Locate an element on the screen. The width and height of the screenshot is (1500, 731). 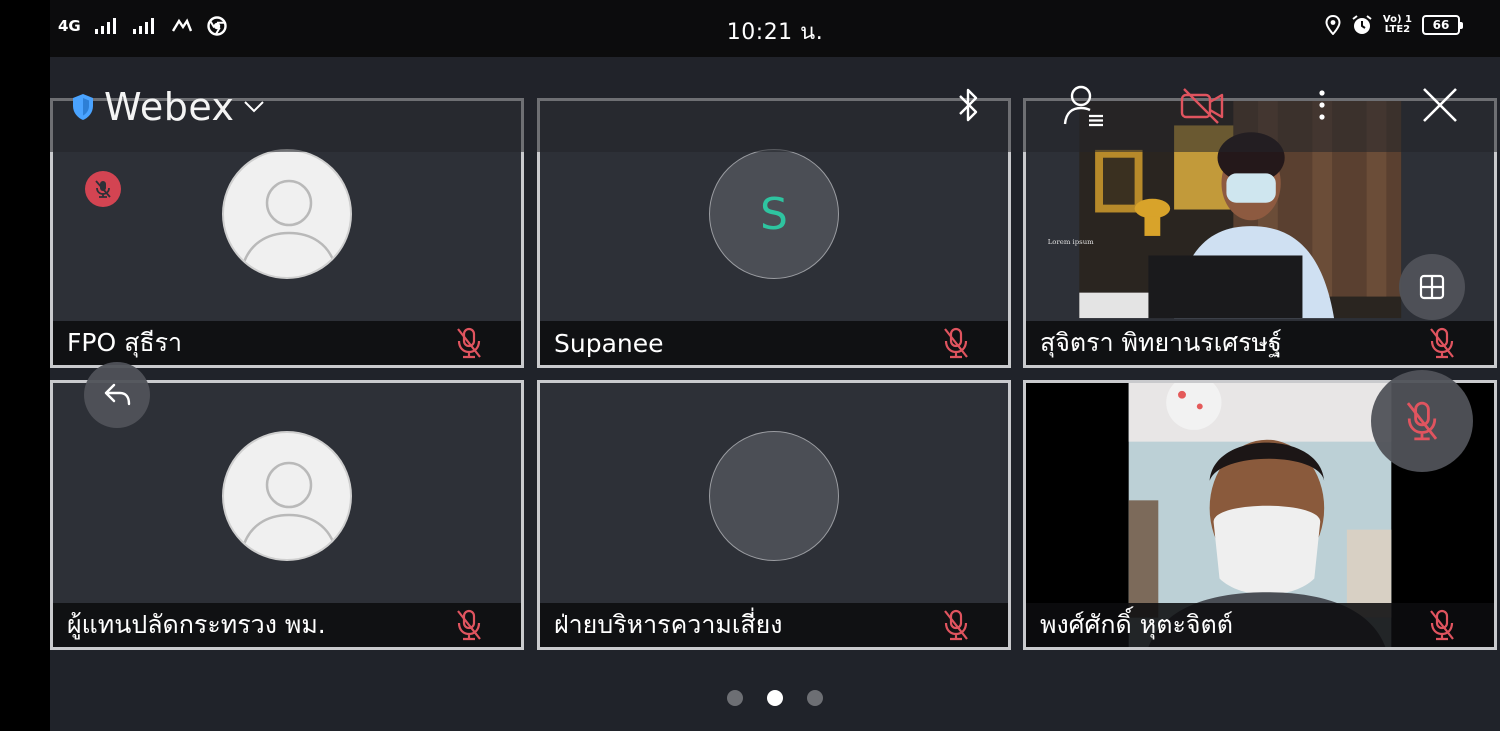
leave-meeting-button is located at coordinates (1440, 105).